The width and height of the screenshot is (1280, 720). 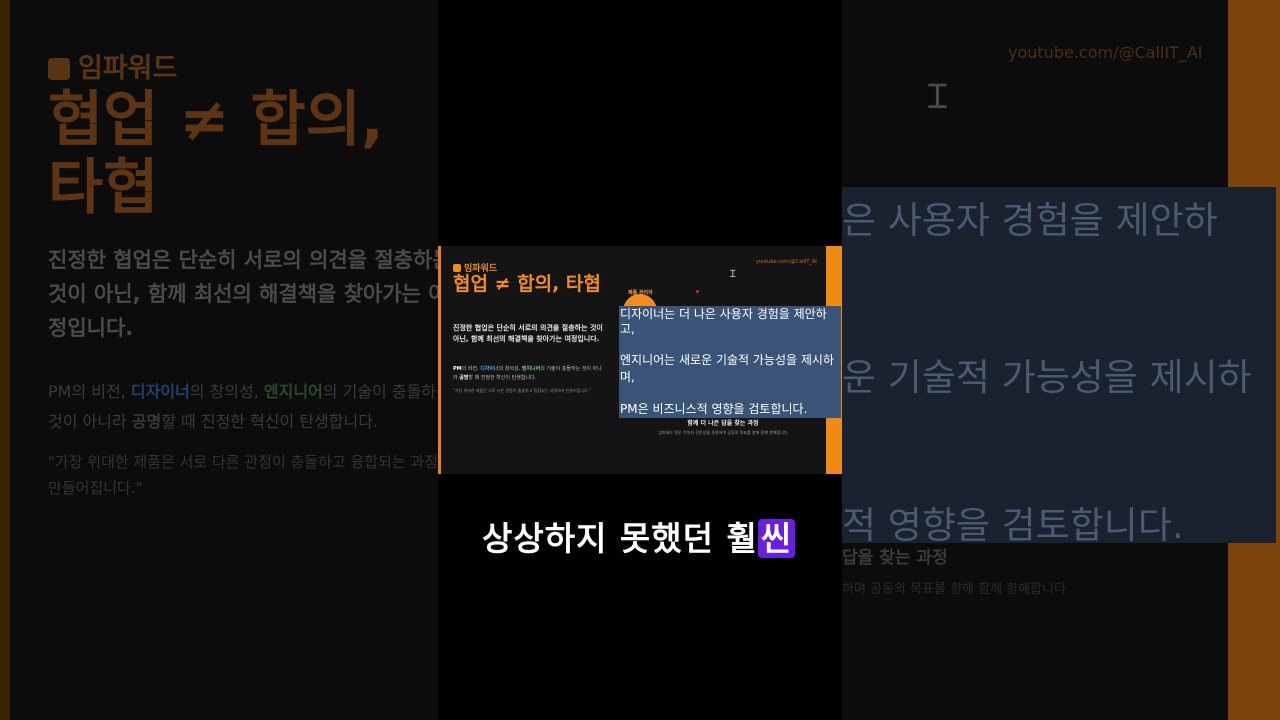 I want to click on background-selected-text-2: 운 기술적 가능성을 제시하, so click(x=1047, y=377).